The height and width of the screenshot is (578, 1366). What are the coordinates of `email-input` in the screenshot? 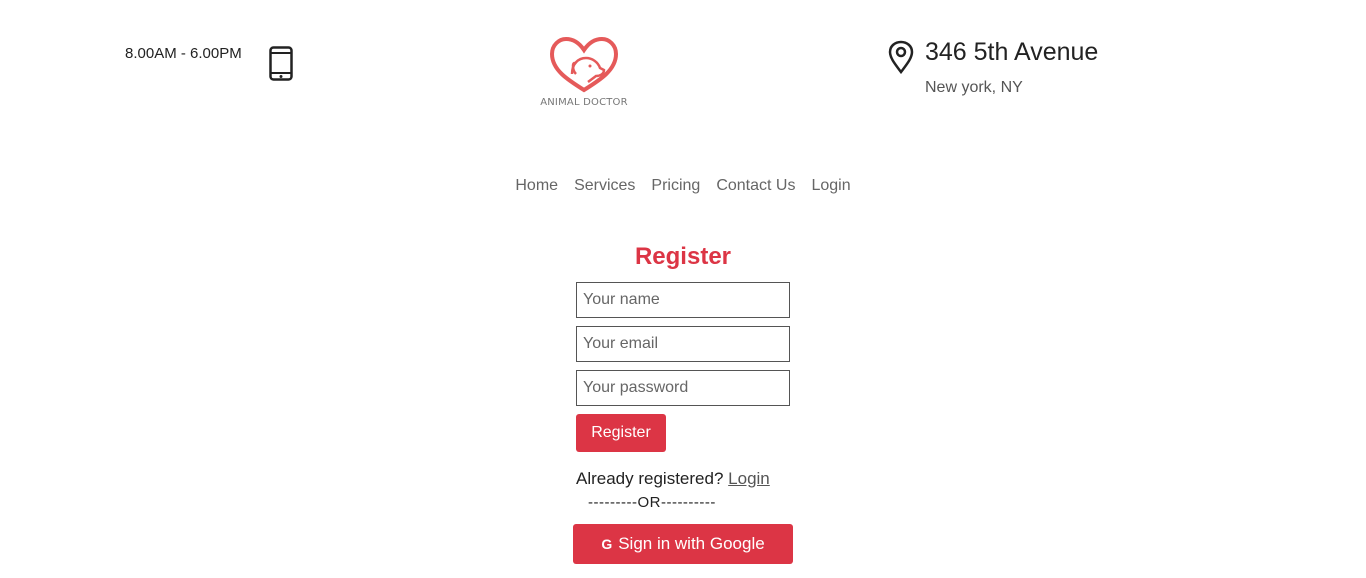 It's located at (683, 344).